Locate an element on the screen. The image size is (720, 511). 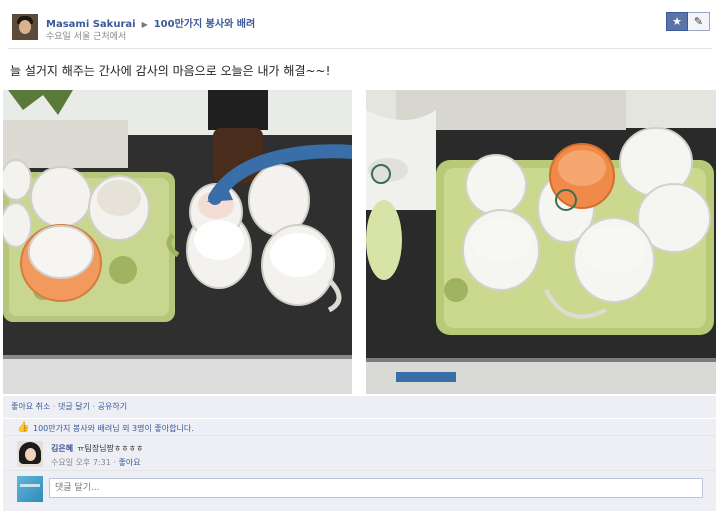
photo-gap is located at coordinates (359, 242).